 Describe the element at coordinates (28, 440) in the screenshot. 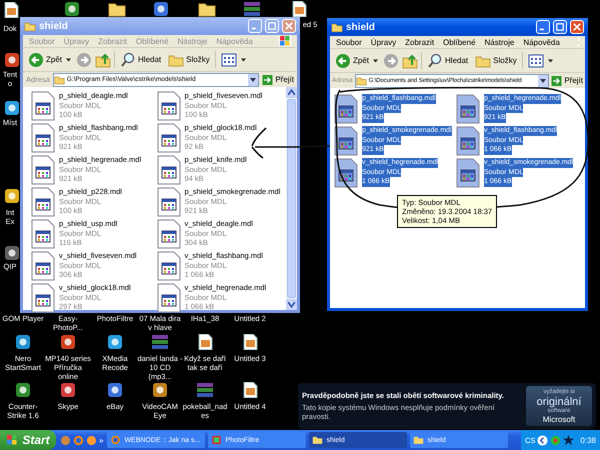

I see `start-button: Start` at that location.